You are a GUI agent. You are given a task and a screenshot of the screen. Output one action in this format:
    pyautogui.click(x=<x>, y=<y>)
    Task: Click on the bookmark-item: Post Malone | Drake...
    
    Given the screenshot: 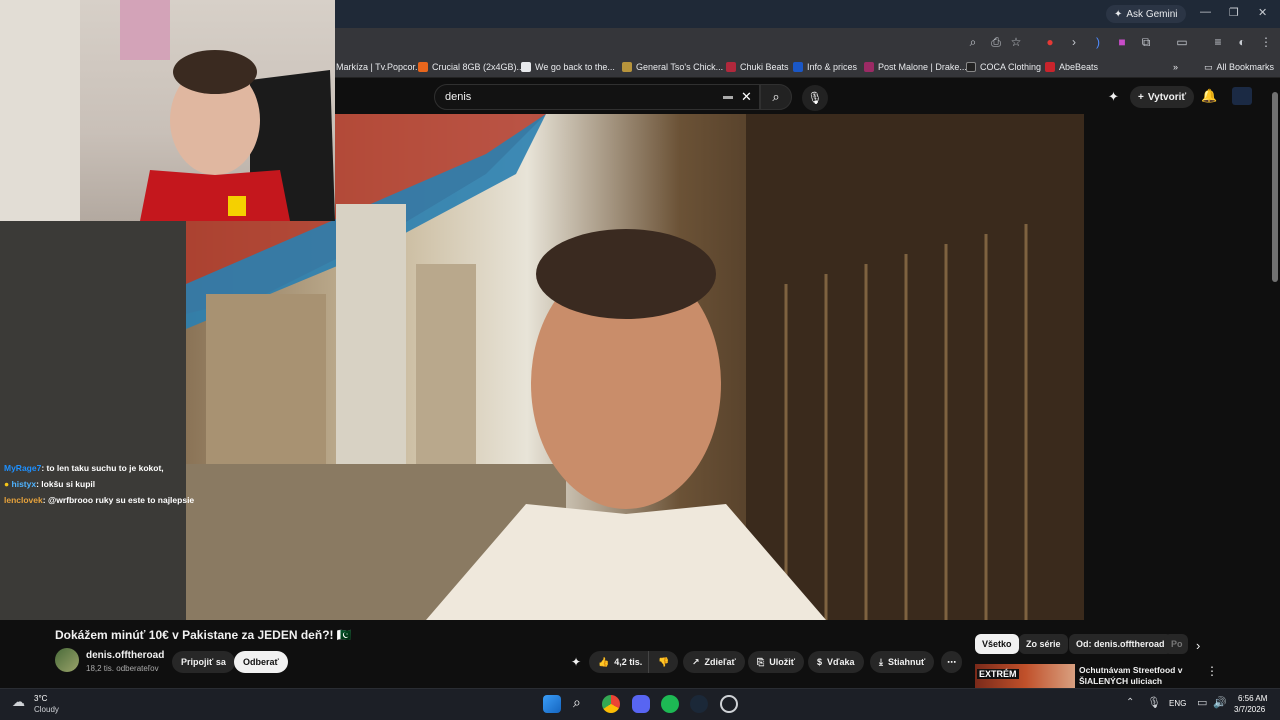 What is the action you would take?
    pyautogui.click(x=915, y=67)
    